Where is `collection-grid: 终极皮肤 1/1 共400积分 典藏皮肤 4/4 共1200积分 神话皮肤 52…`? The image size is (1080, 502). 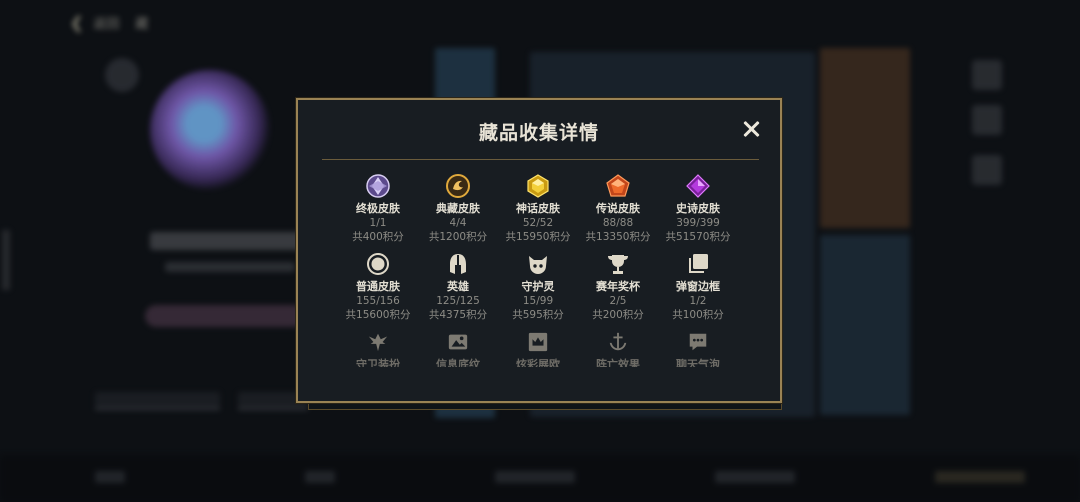
collection-grid: 终极皮肤 1/1 共400积分 典藏皮肤 4/4 共1200积分 神话皮肤 52… is located at coordinates (538, 270).